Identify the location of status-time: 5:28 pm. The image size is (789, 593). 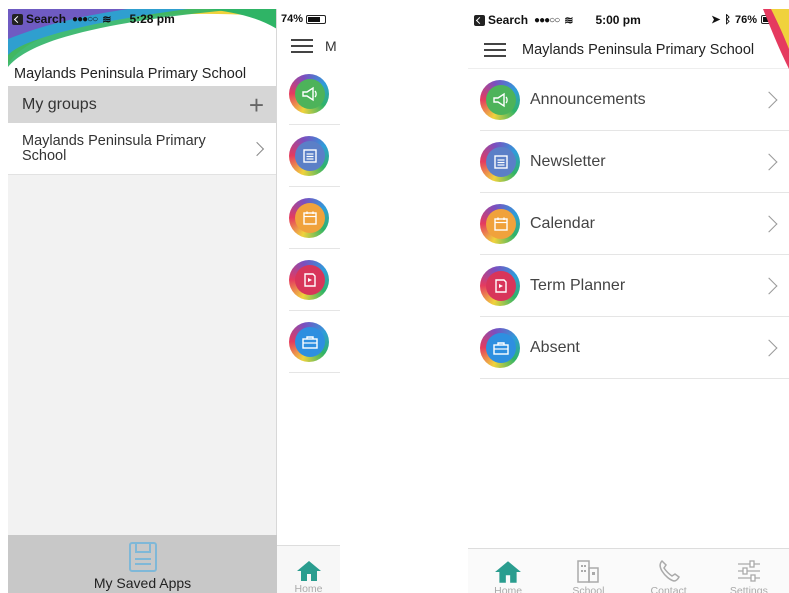
(152, 19).